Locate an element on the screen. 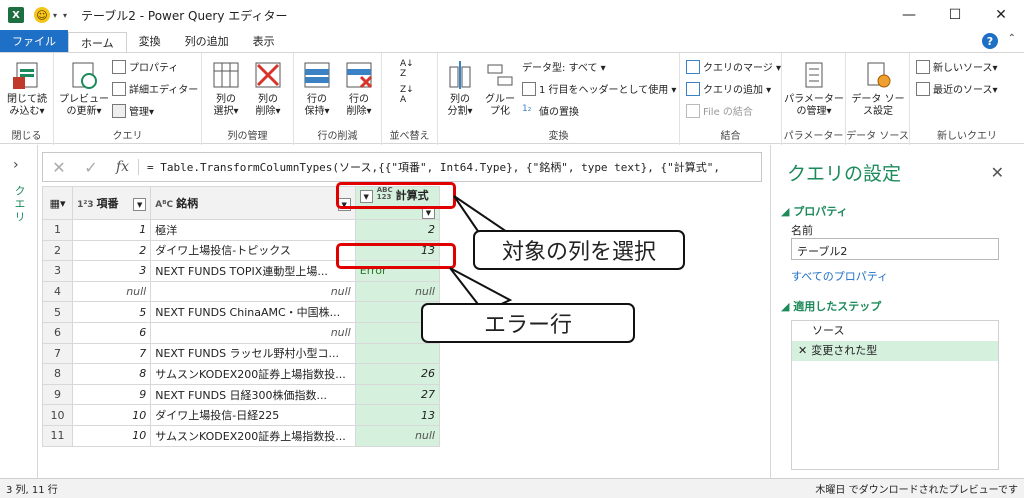  group-reduce-rows: 行の 保持▾ 行の 削除▾ 行の削減 is located at coordinates (338, 99).